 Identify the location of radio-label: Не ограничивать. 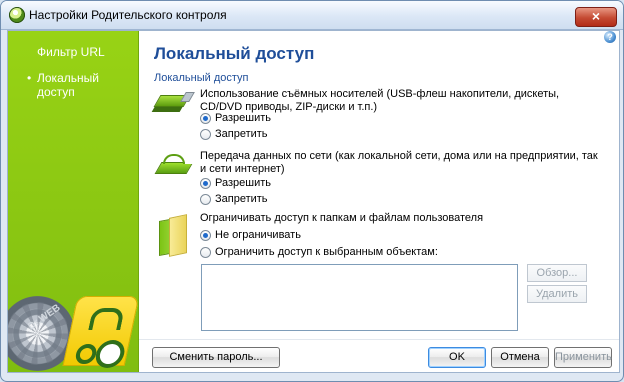
(258, 235).